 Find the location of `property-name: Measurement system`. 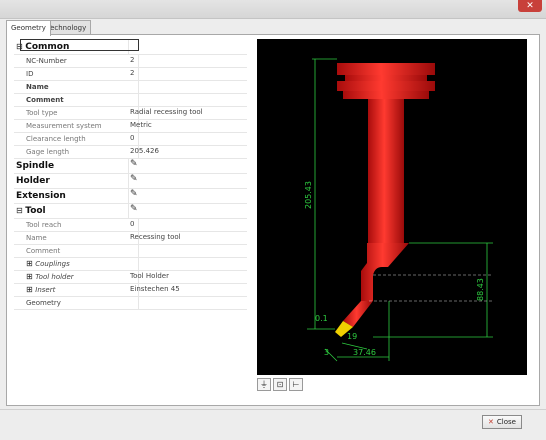

property-name: Measurement system is located at coordinates (76, 125).